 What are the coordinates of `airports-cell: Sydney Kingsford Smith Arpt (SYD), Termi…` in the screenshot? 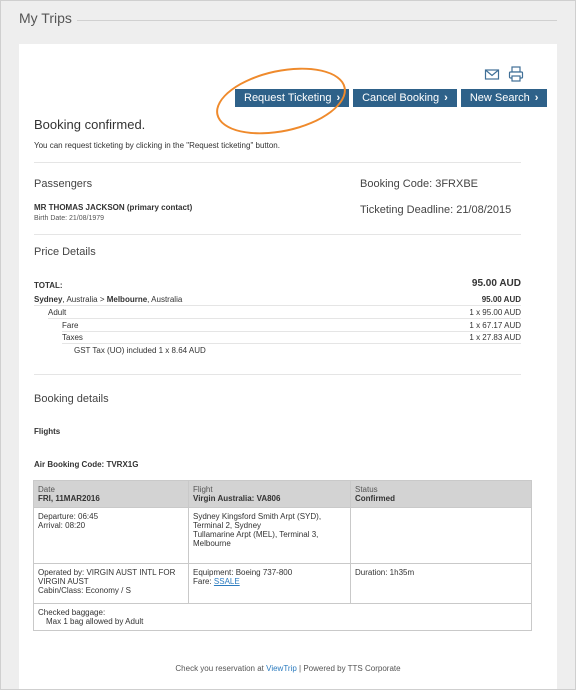 It's located at (269, 535).